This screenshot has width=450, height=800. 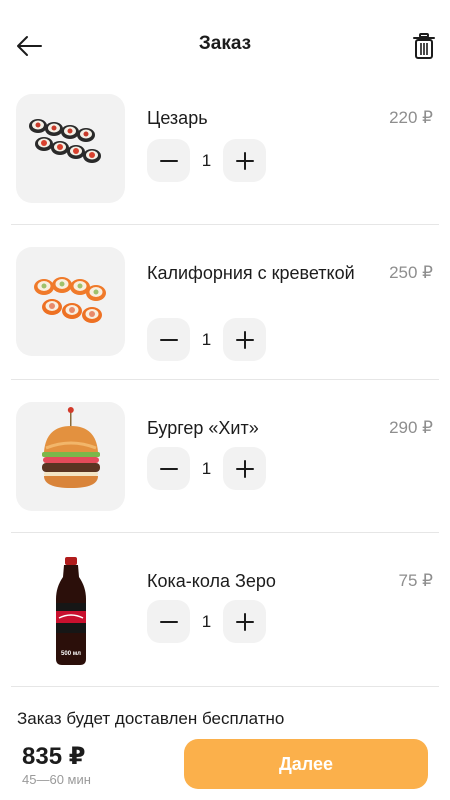 I want to click on item-image-burger, so click(x=70, y=456).